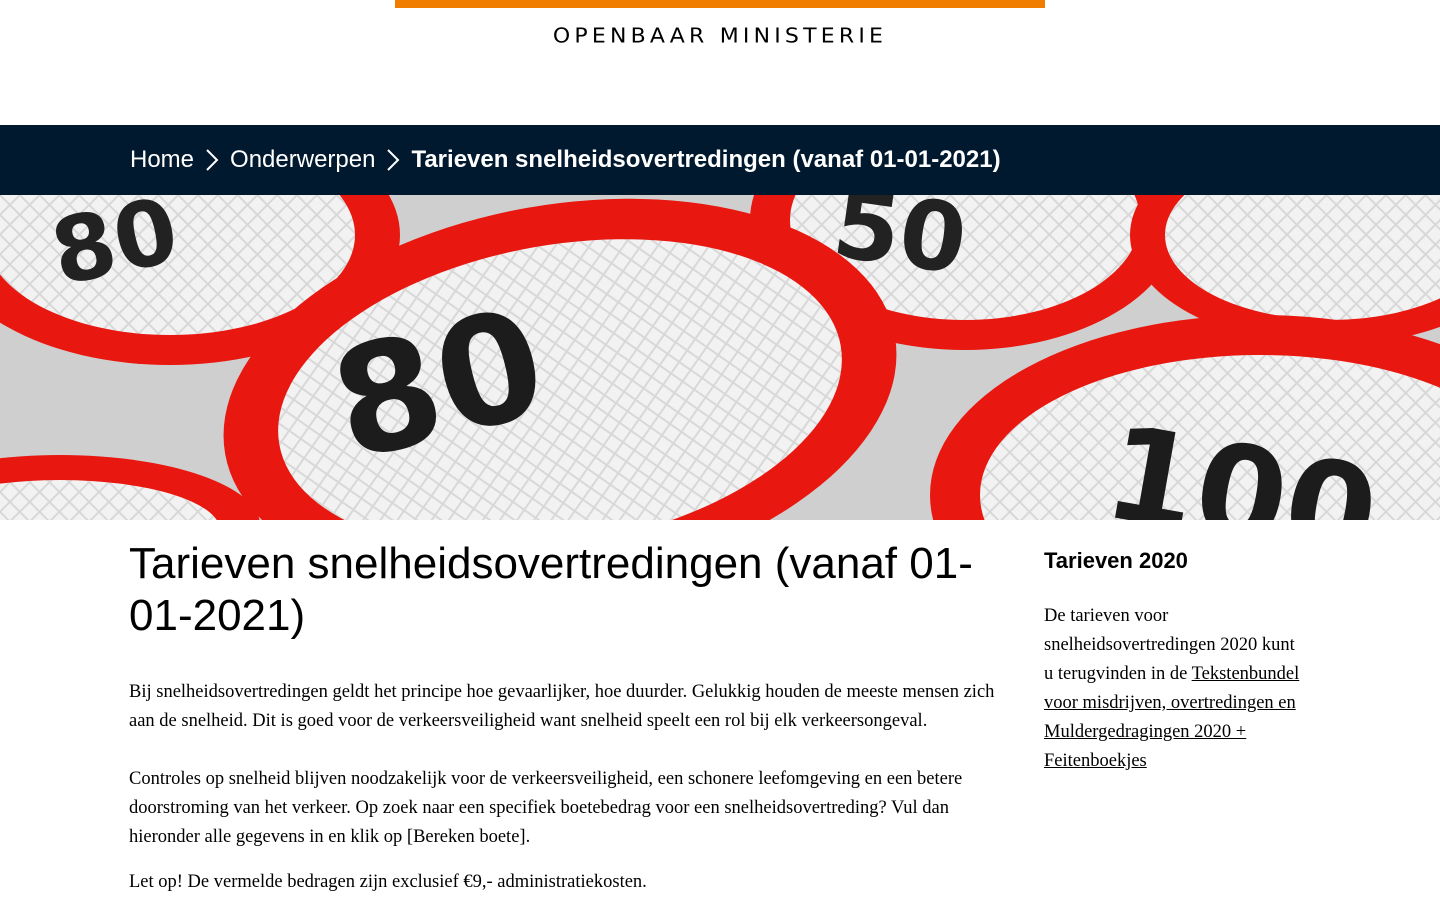  What do you see at coordinates (162, 160) in the screenshot?
I see `breadcrumb-home: Home` at bounding box center [162, 160].